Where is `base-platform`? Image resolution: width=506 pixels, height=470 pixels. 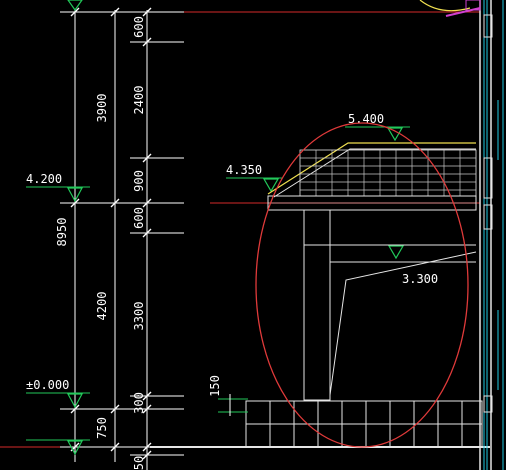
base-platform is located at coordinates (364, 424).